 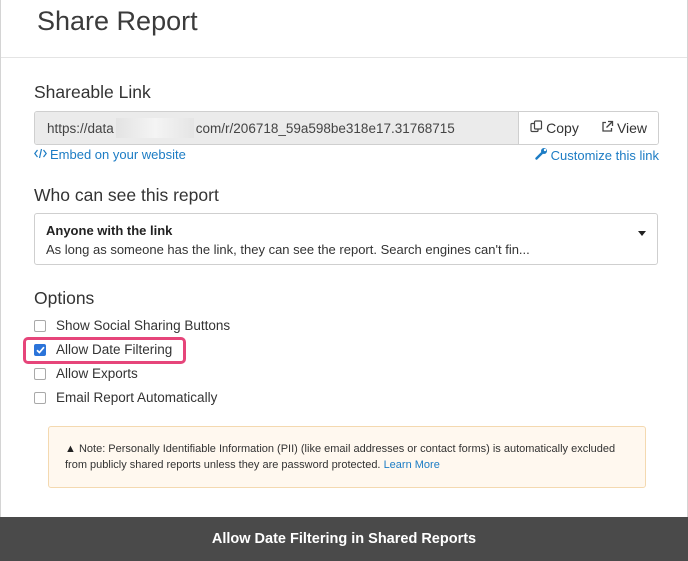 What do you see at coordinates (64, 298) in the screenshot?
I see `options-title: Options` at bounding box center [64, 298].